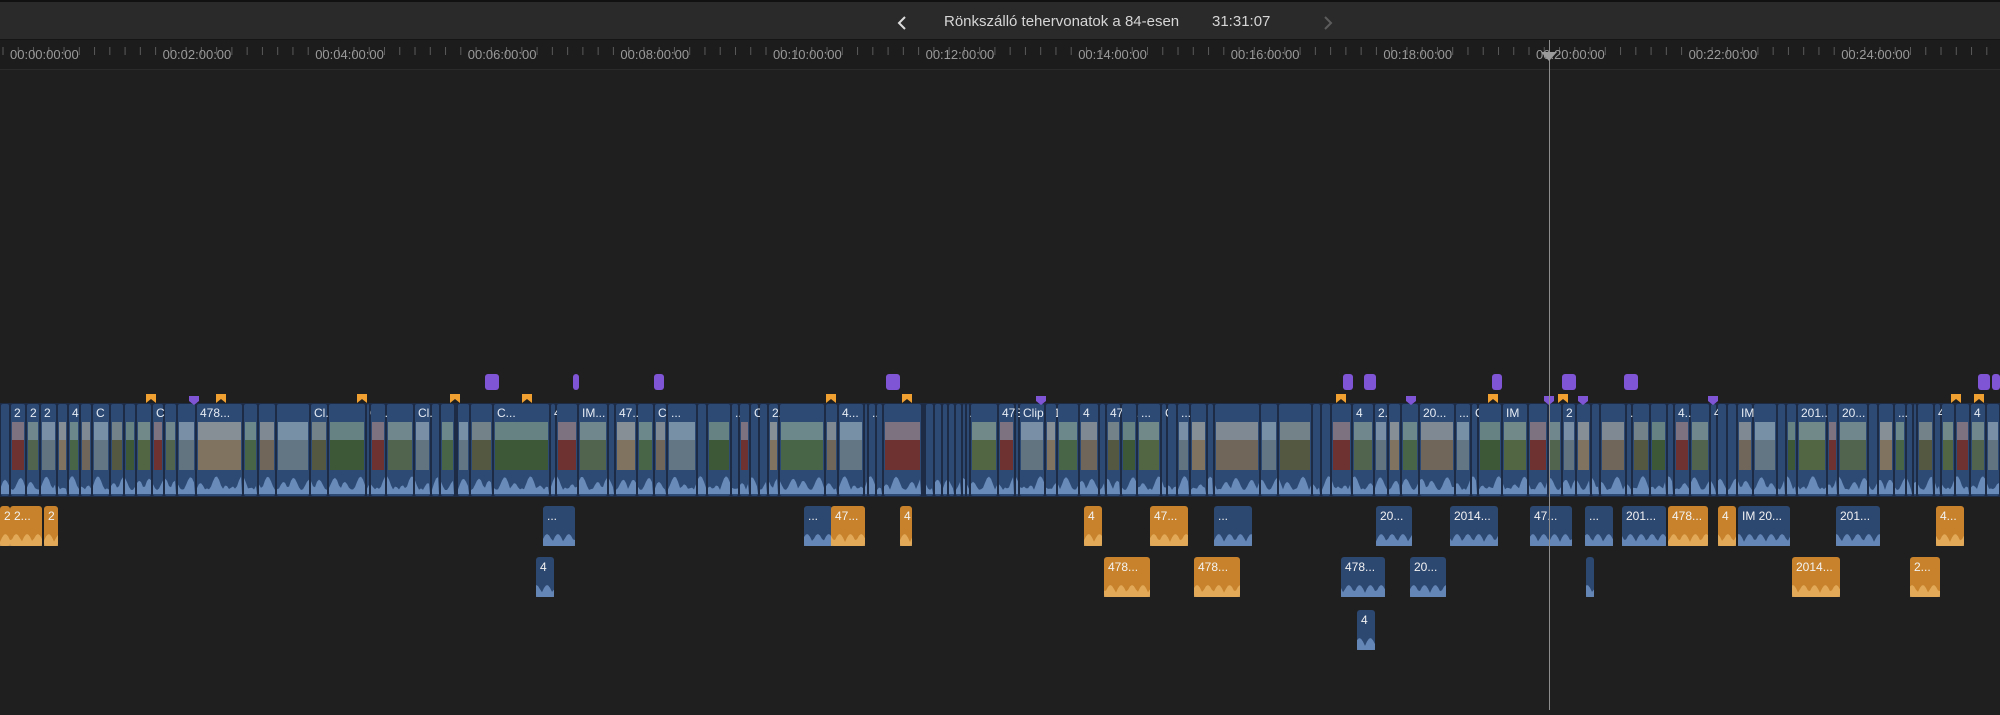 This screenshot has width=2000, height=715. Describe the element at coordinates (1746, 450) in the screenshot. I see `video-clip: IM` at that location.